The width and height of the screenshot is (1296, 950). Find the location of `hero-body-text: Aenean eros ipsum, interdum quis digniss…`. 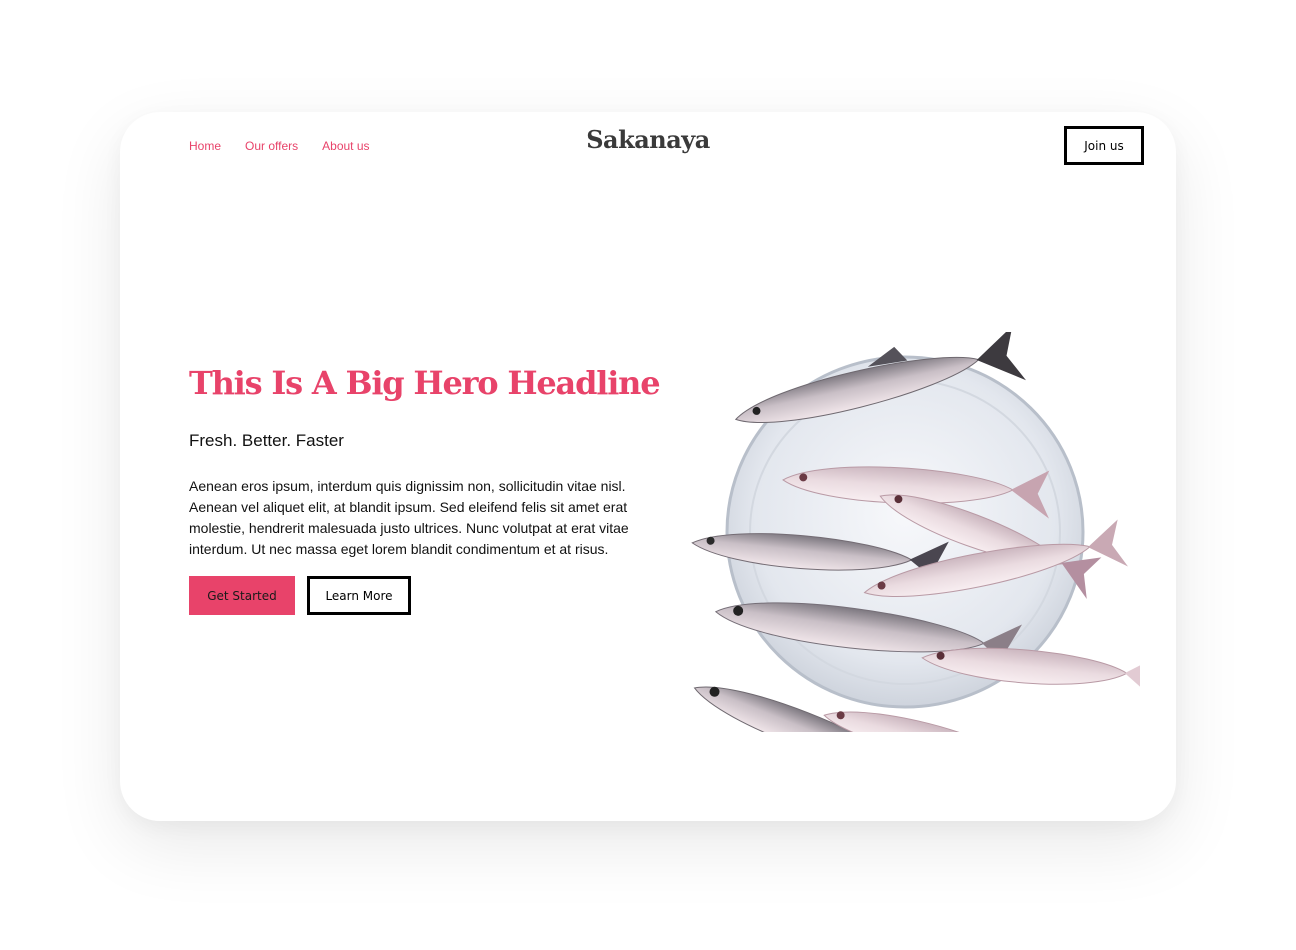

hero-body-text: Aenean eros ipsum, interdum quis digniss… is located at coordinates (409, 517).